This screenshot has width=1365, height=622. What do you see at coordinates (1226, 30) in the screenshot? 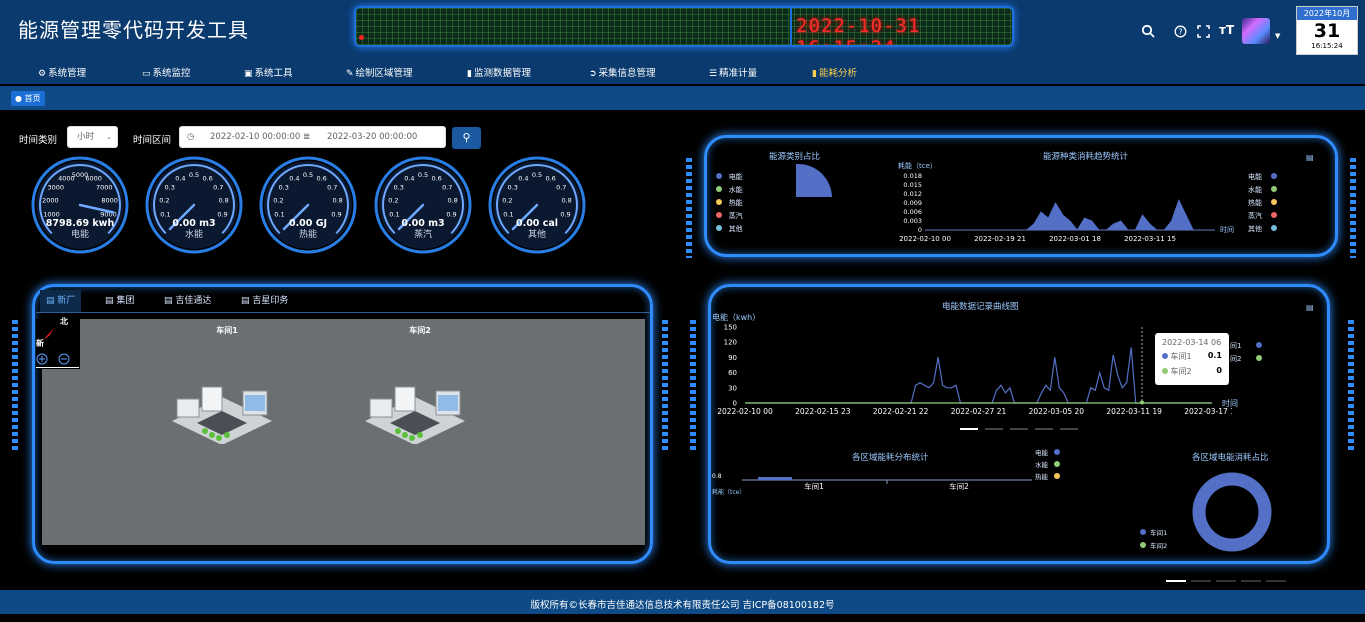
I see `font-size-icon: тT` at bounding box center [1226, 30].